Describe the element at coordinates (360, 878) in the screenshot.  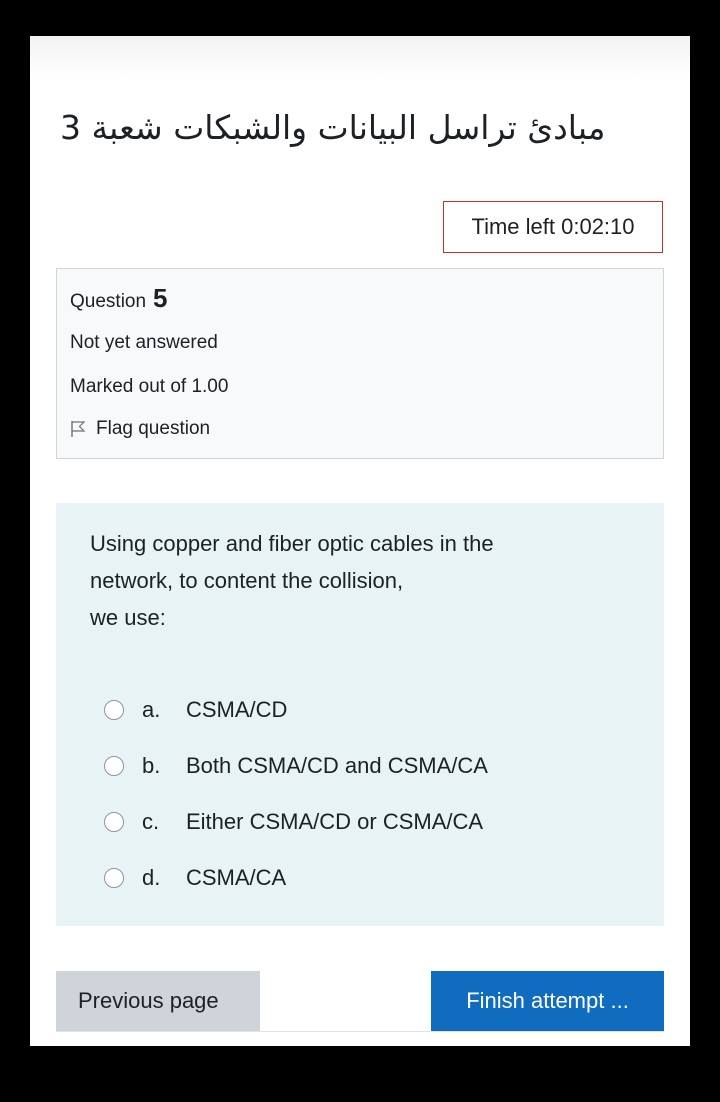
I see `answer-option-d: d. CSMA/CA` at that location.